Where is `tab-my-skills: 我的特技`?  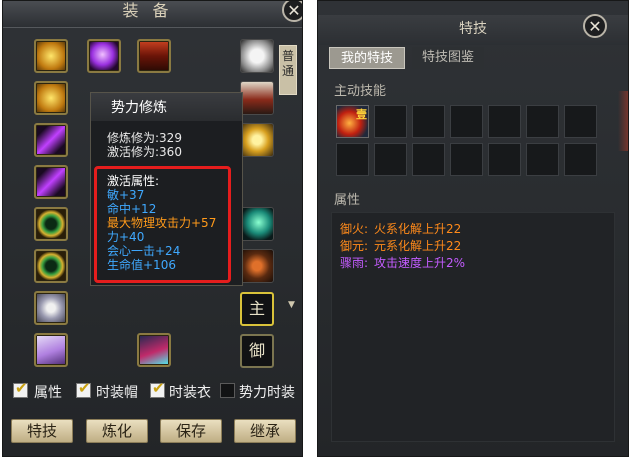 tab-my-skills: 我的特技 is located at coordinates (367, 58).